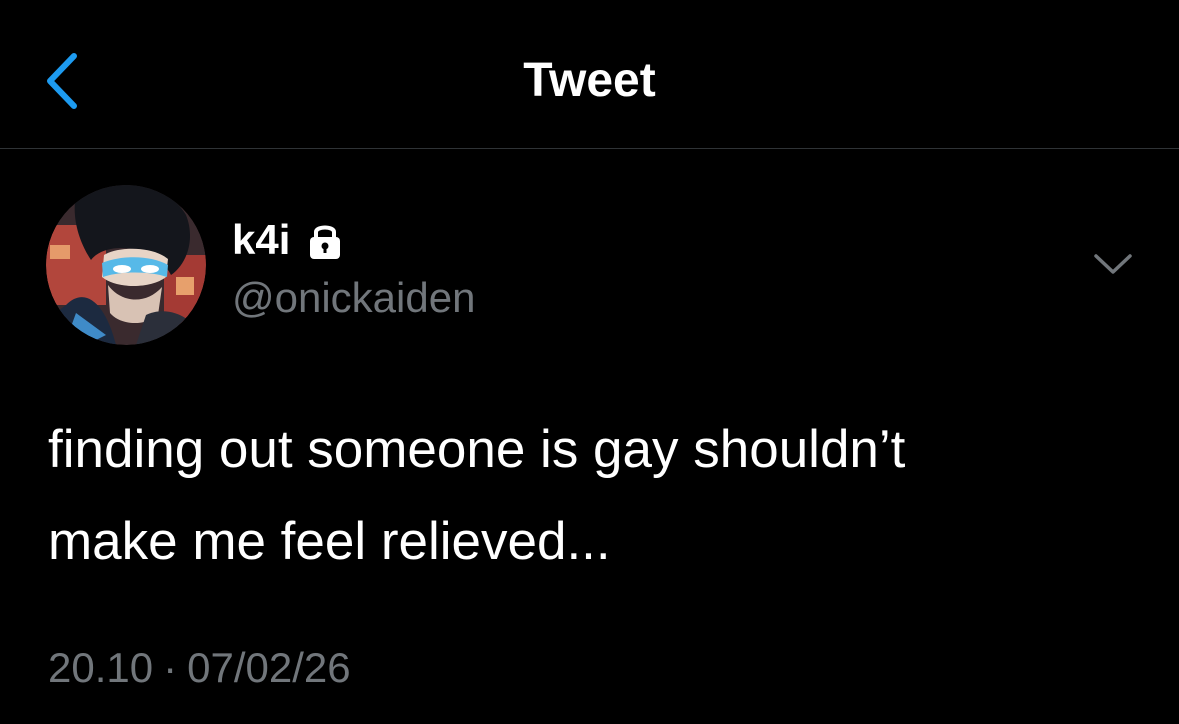 The height and width of the screenshot is (724, 1179). Describe the element at coordinates (269, 667) in the screenshot. I see `tweet-date: 07/02/26` at that location.